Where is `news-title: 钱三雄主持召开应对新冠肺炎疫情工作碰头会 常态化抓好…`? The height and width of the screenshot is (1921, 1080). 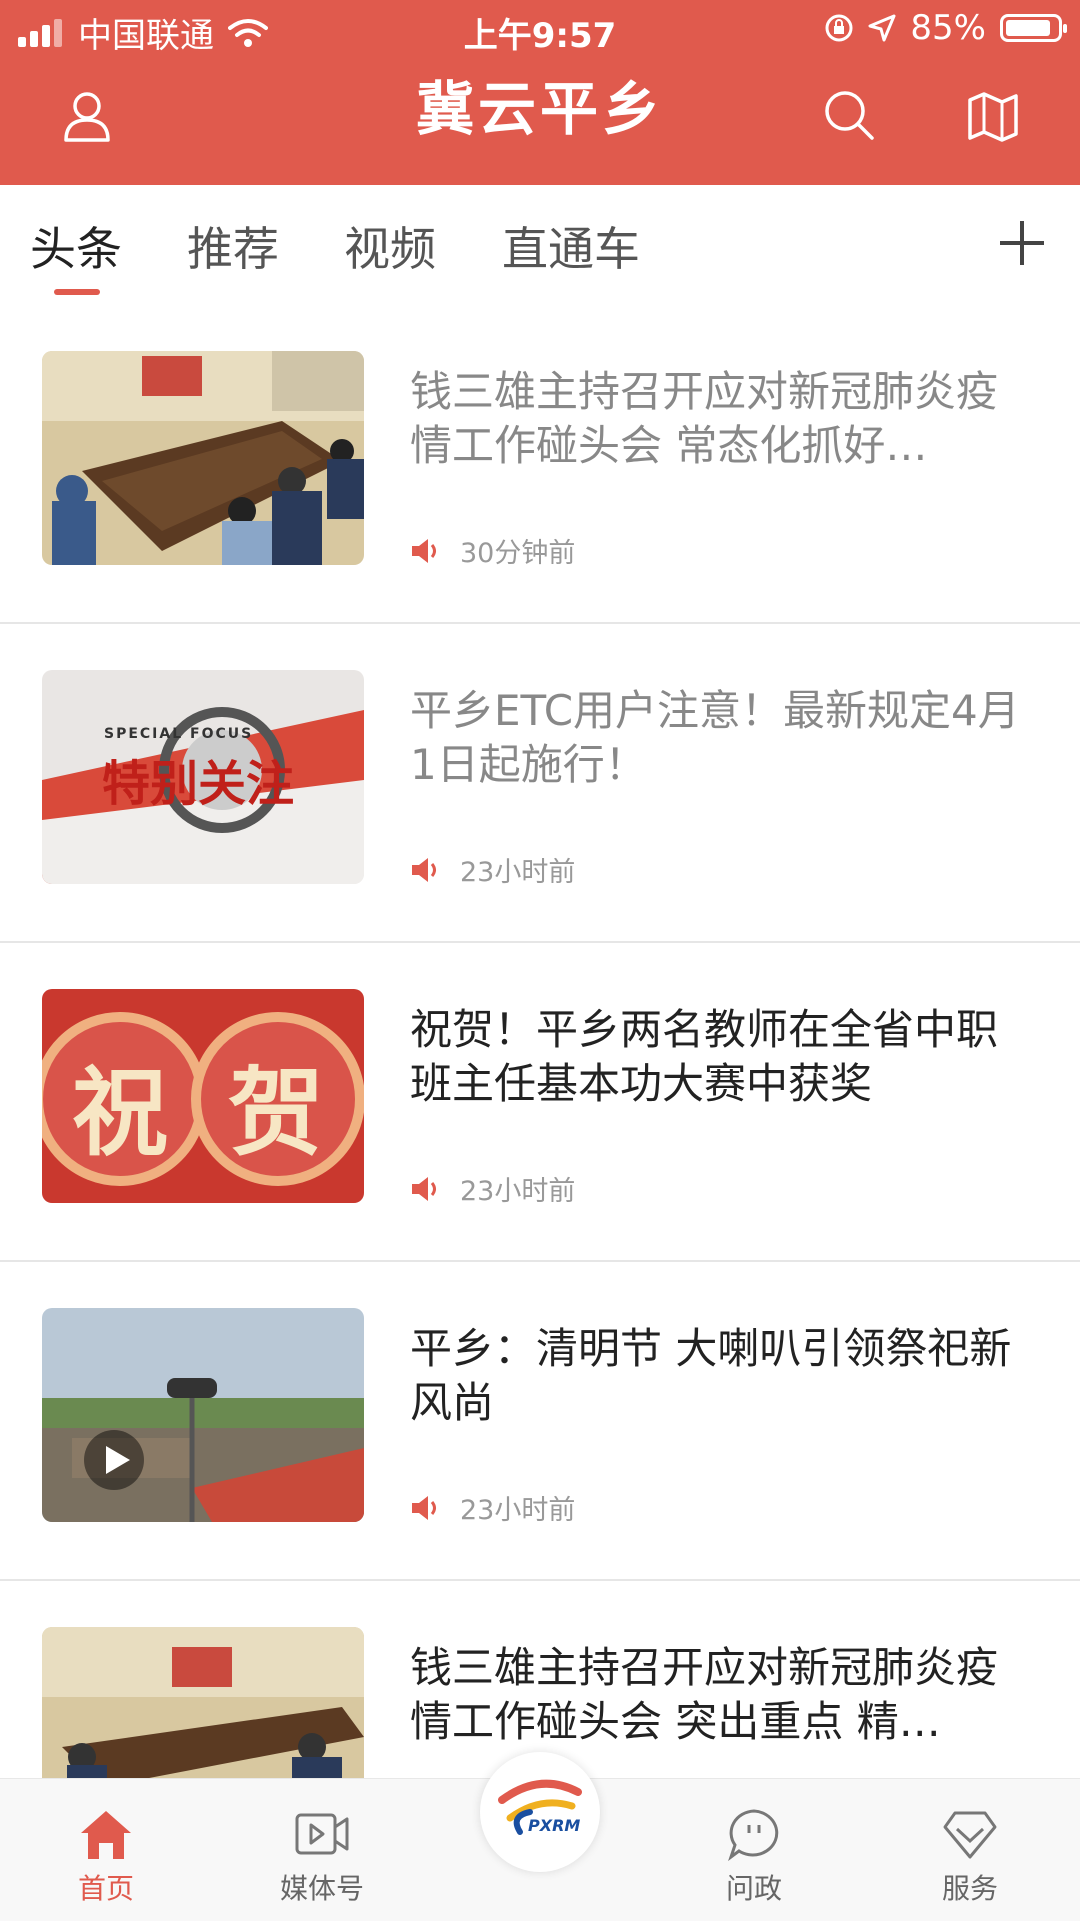 news-title: 钱三雄主持召开应对新冠肺炎疫情工作碰头会 常态化抓好… is located at coordinates (704, 418).